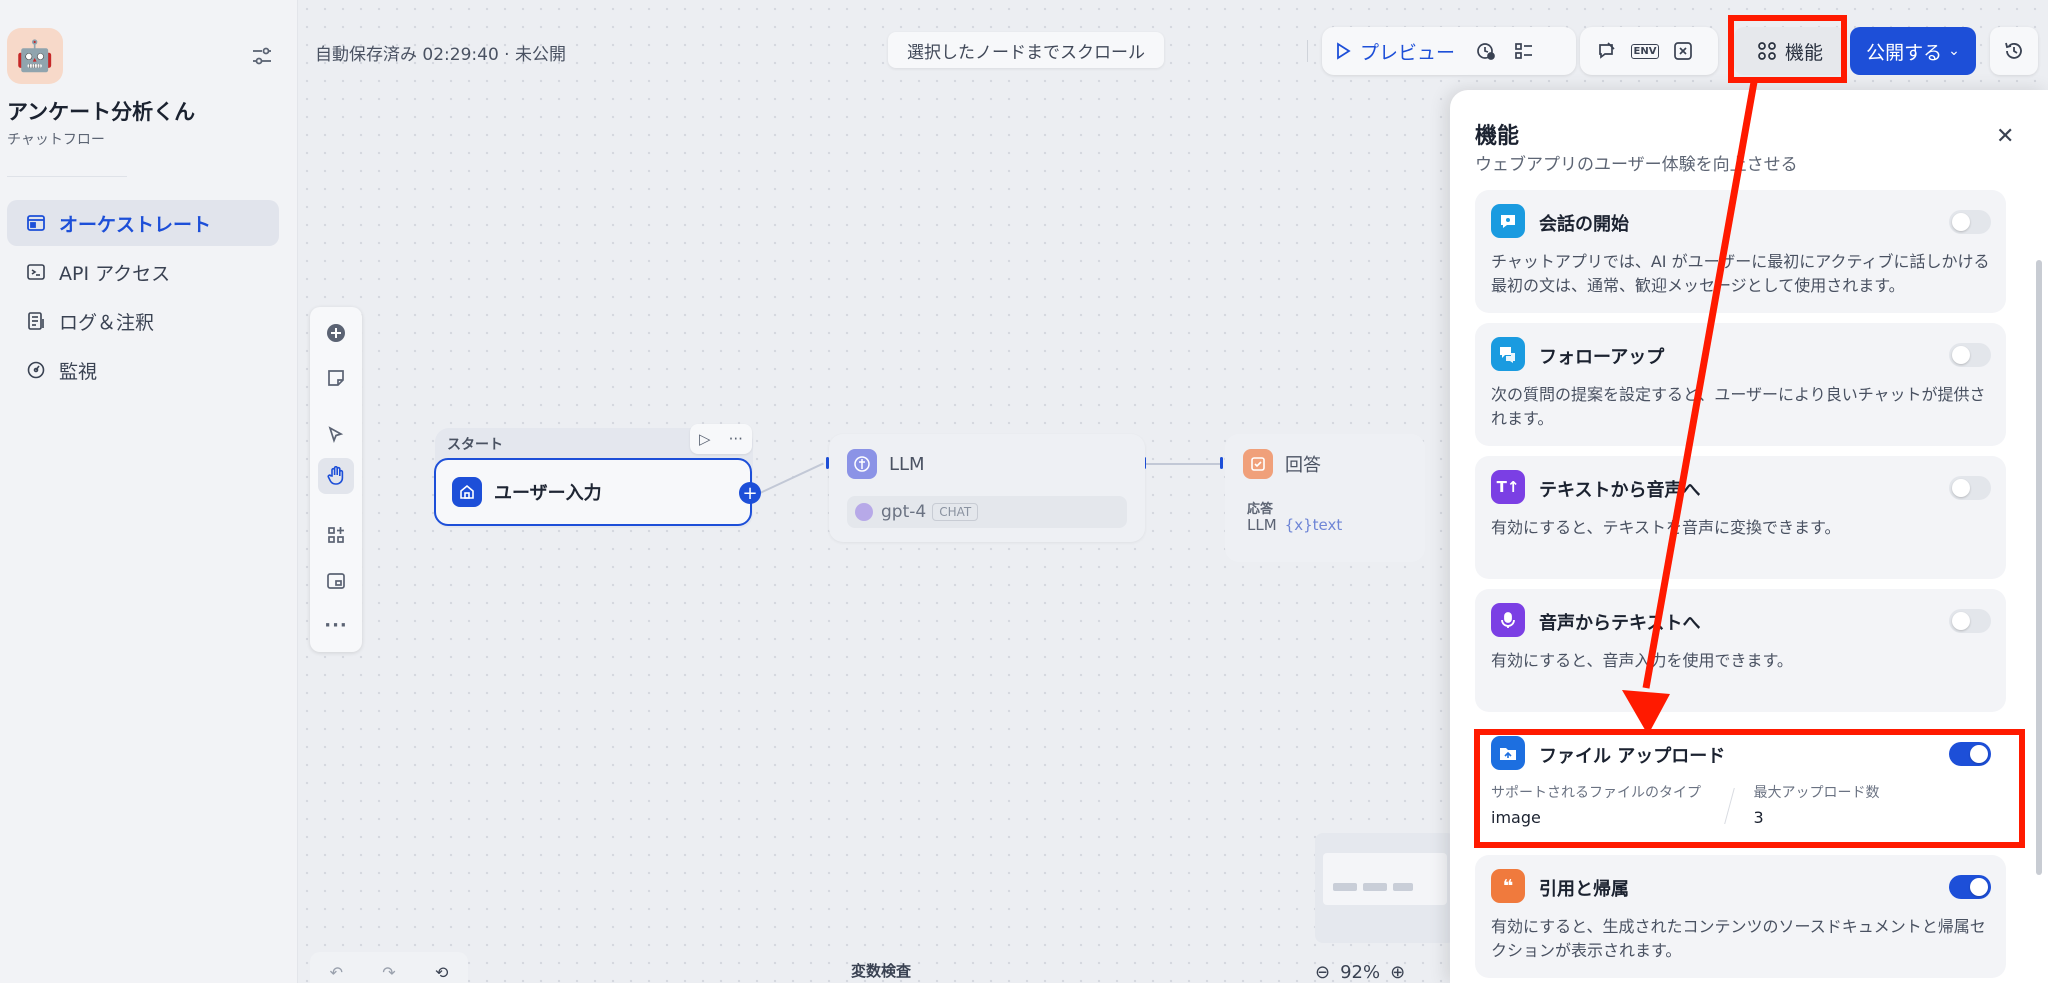 This screenshot has width=2048, height=983. What do you see at coordinates (1303, 465) in the screenshot?
I see `answer-node-title: 回答` at bounding box center [1303, 465].